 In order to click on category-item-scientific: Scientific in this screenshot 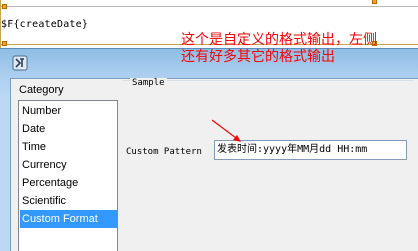, I will do `click(68, 201)`.